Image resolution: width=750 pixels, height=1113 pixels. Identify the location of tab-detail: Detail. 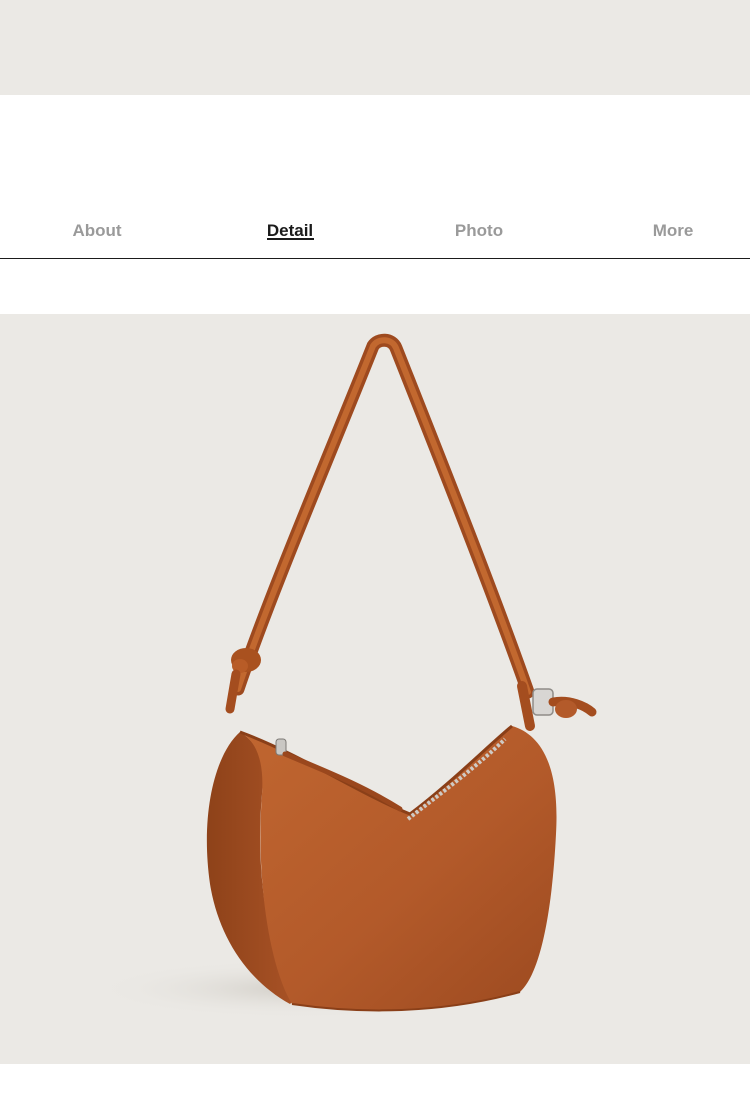
(290, 231).